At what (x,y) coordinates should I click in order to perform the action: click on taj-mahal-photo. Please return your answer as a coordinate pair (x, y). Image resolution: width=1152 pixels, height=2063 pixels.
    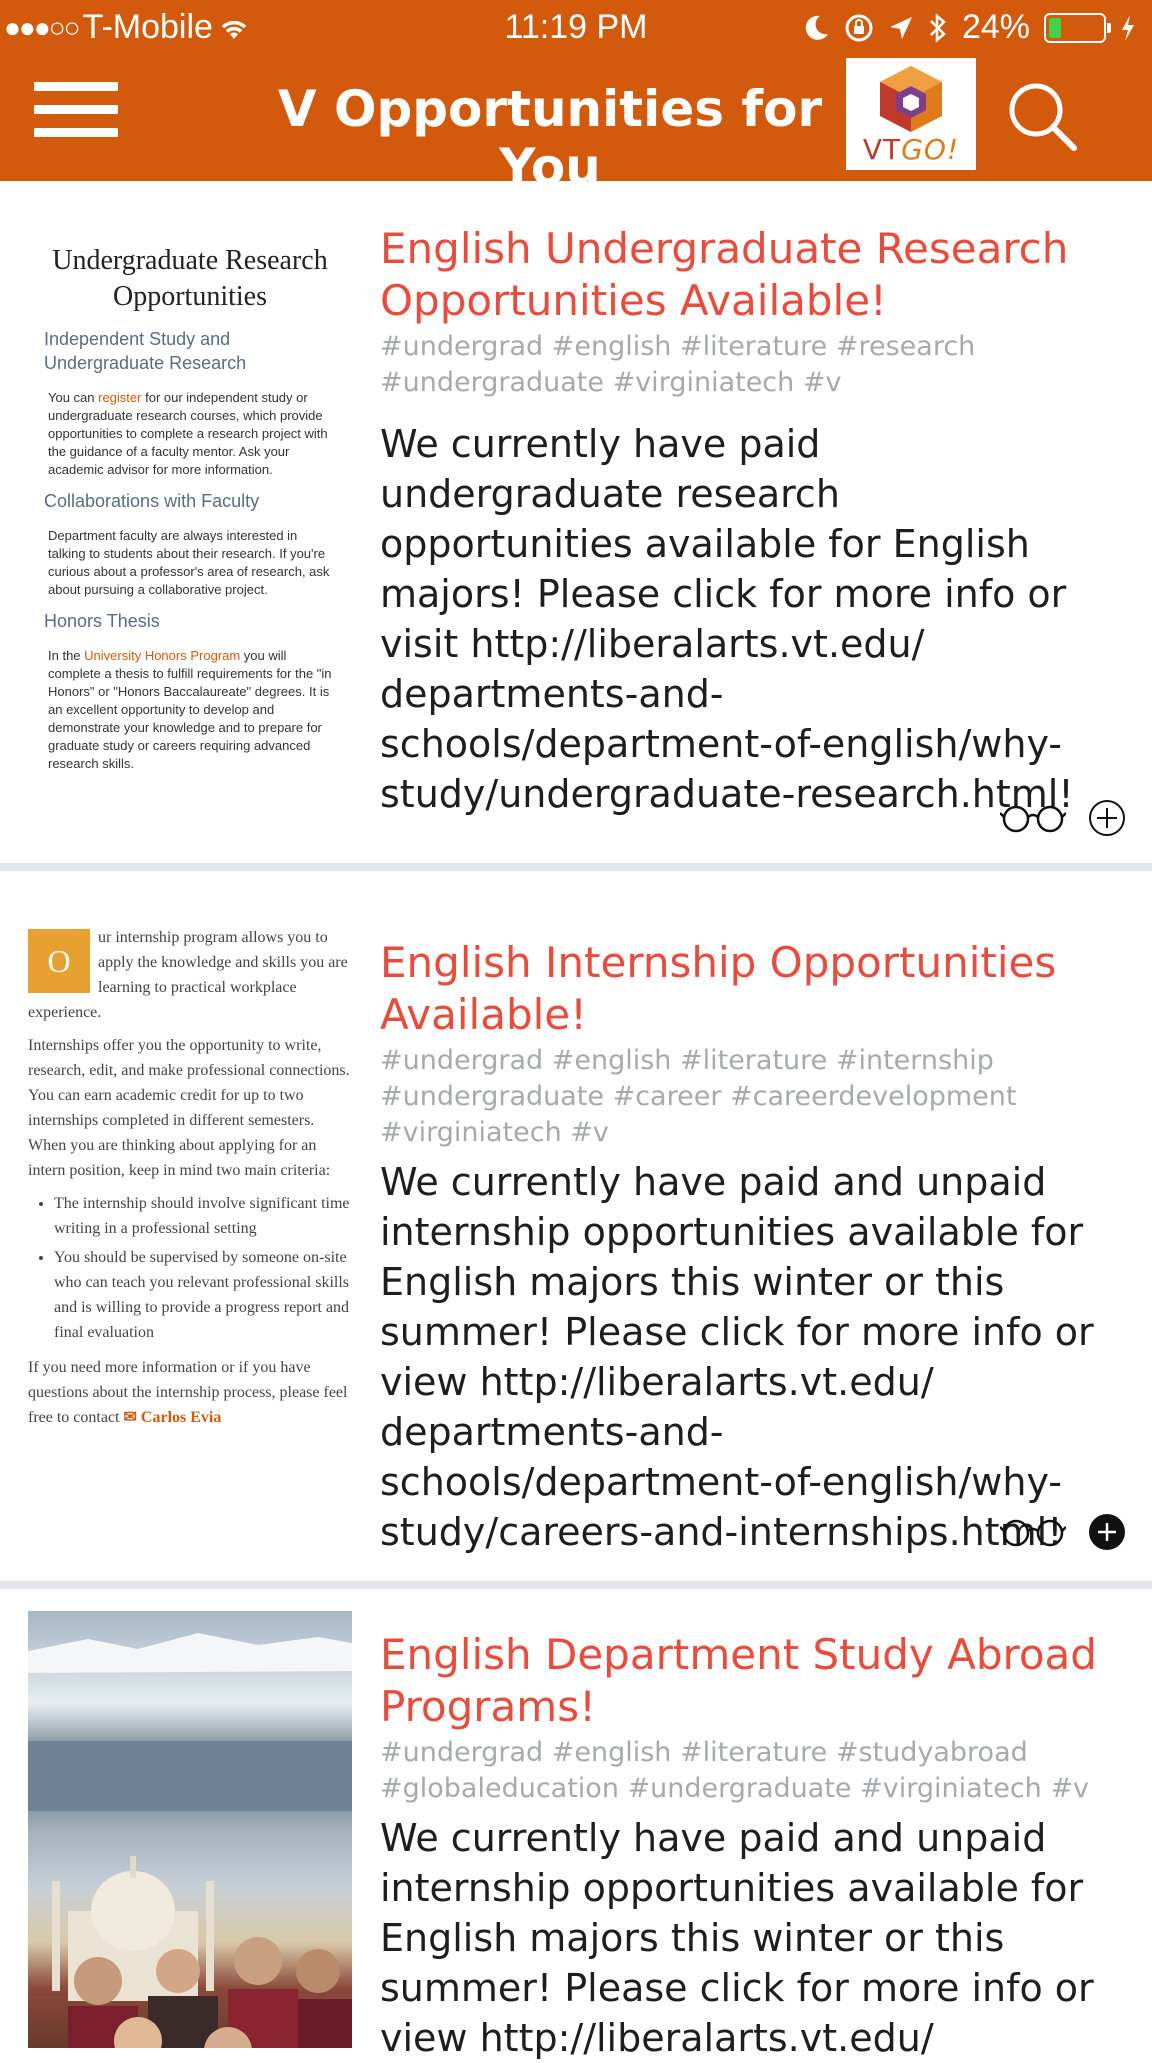
    Looking at the image, I should click on (190, 1840).